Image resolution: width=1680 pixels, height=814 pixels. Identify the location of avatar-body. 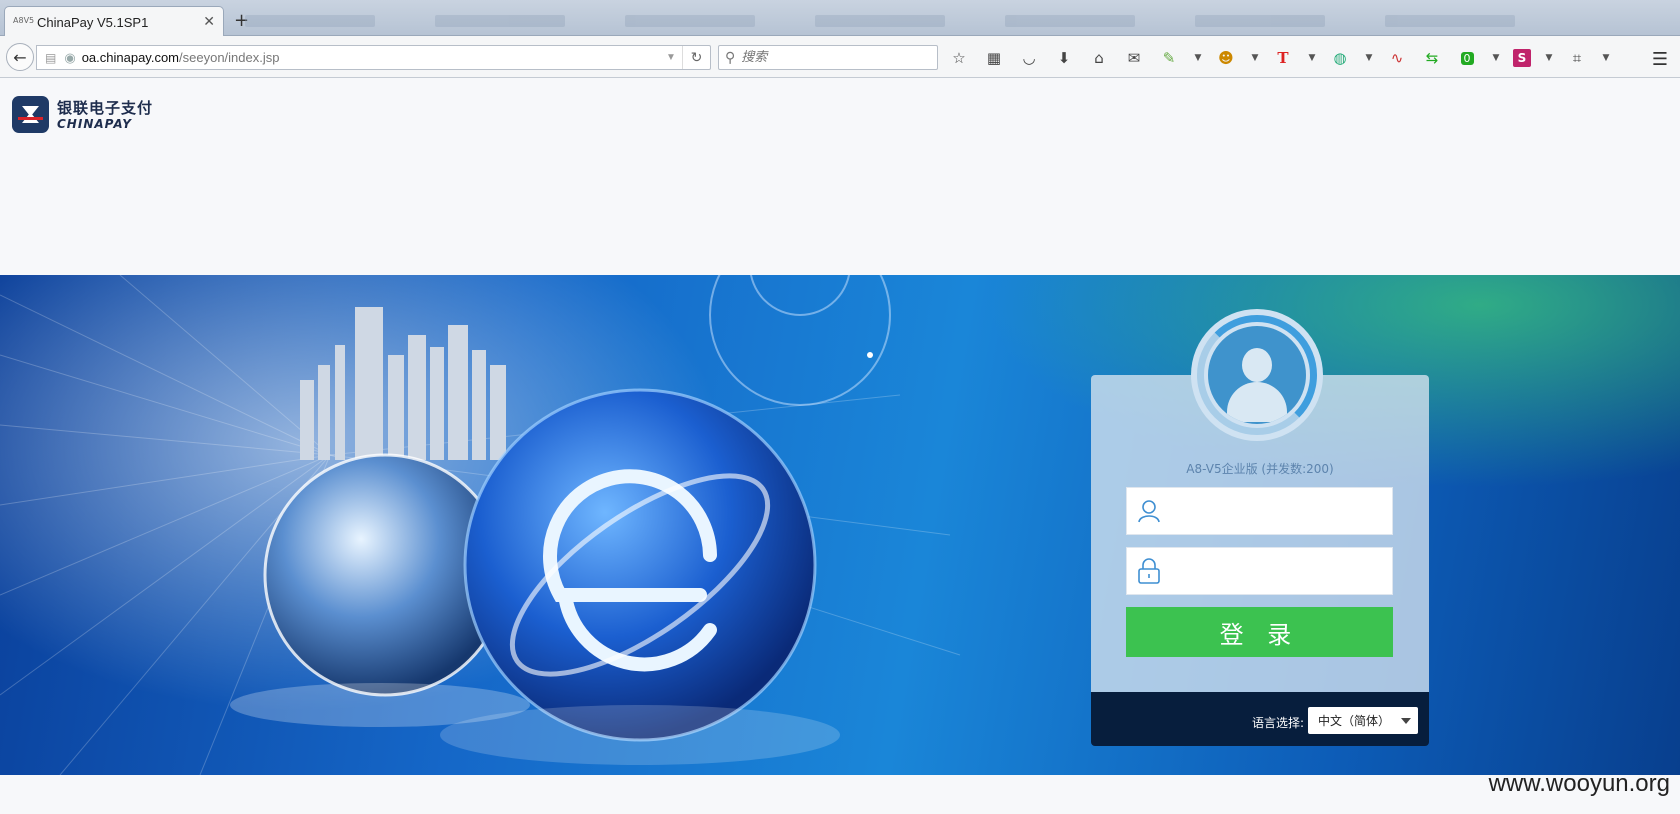
(1257, 402).